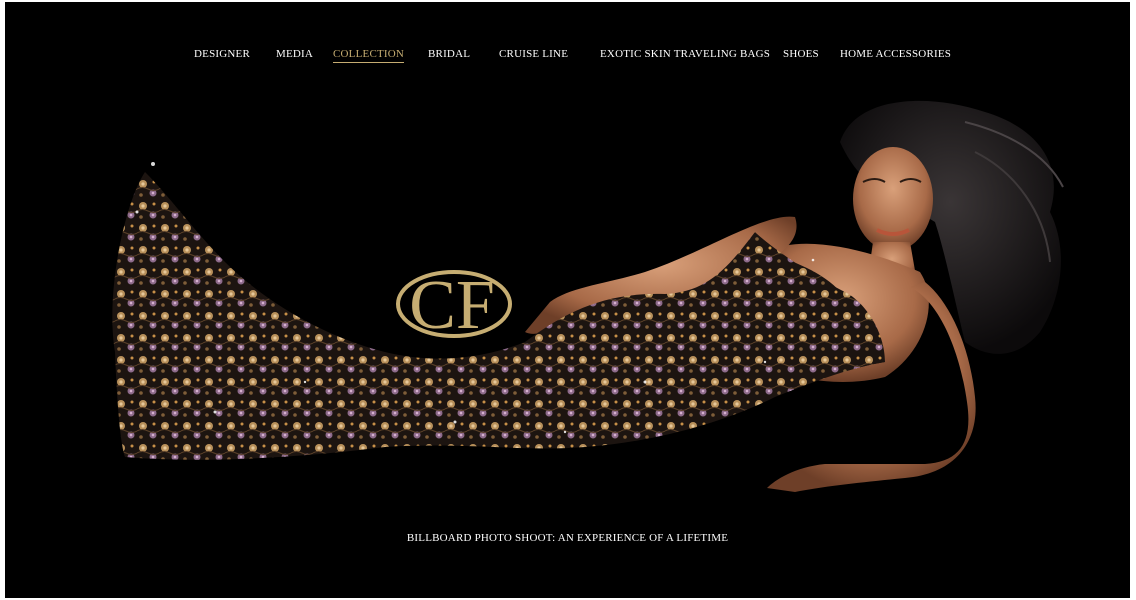  I want to click on logo-text: CF, so click(452, 305).